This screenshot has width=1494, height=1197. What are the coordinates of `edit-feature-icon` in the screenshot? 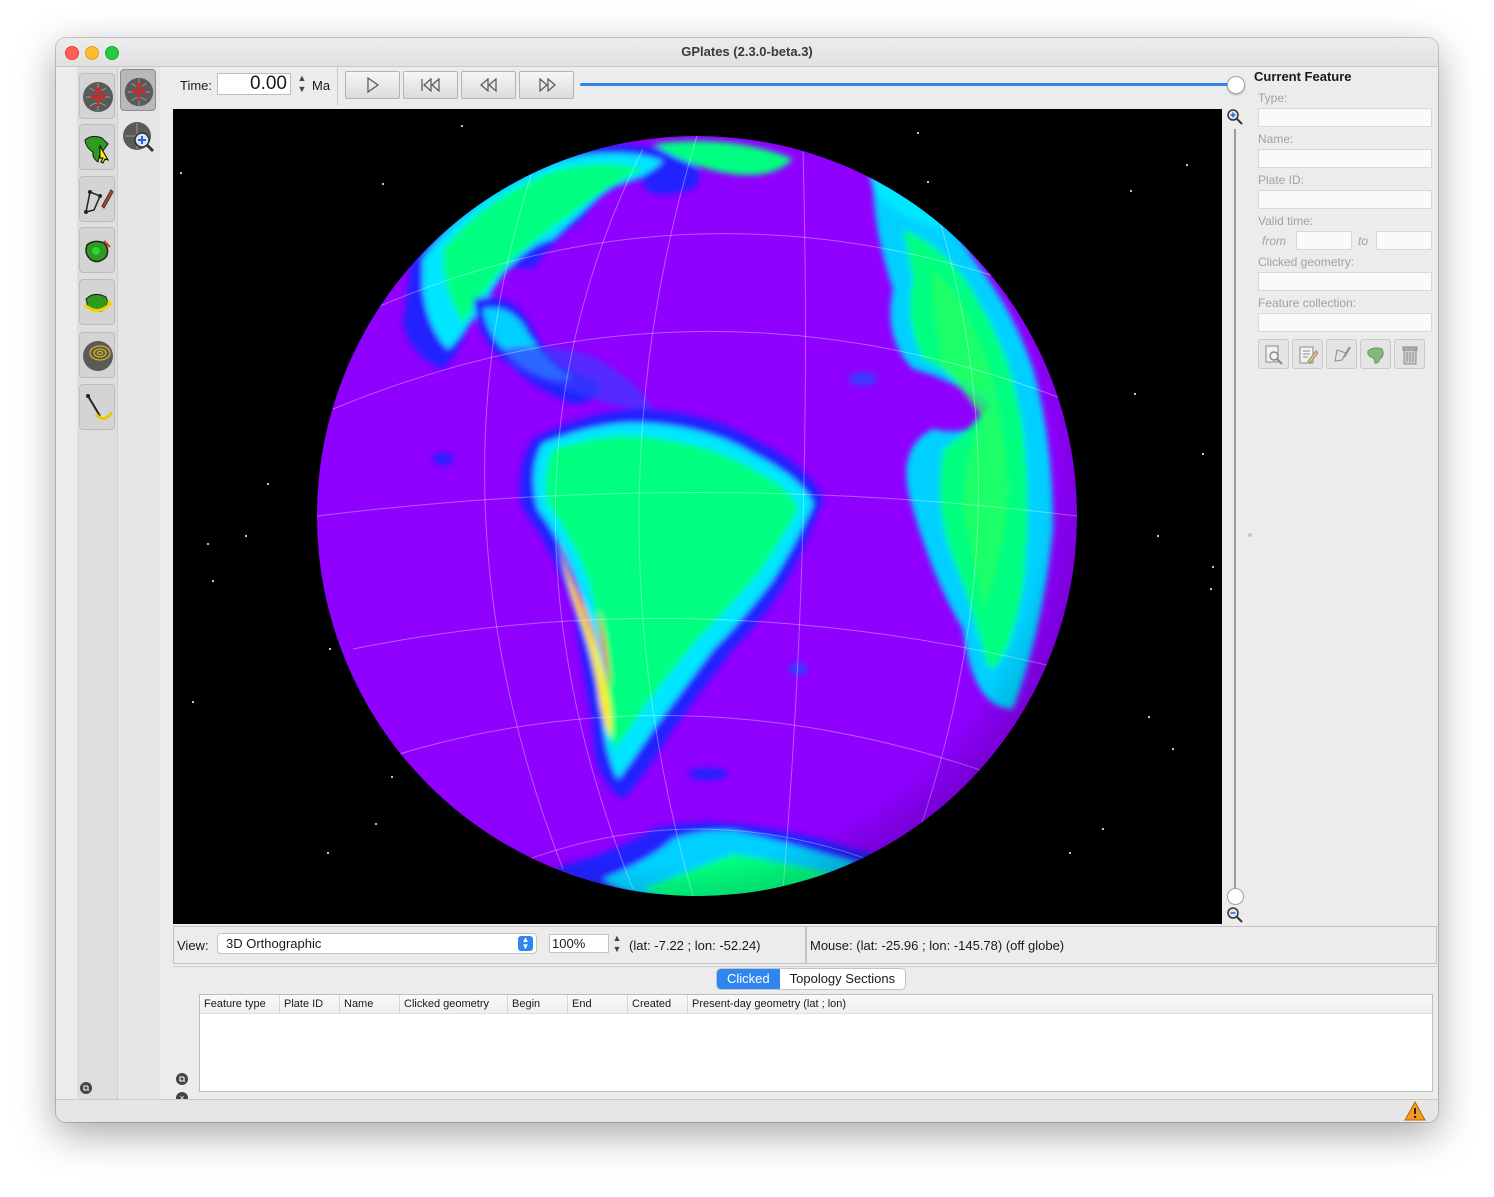 It's located at (1308, 355).